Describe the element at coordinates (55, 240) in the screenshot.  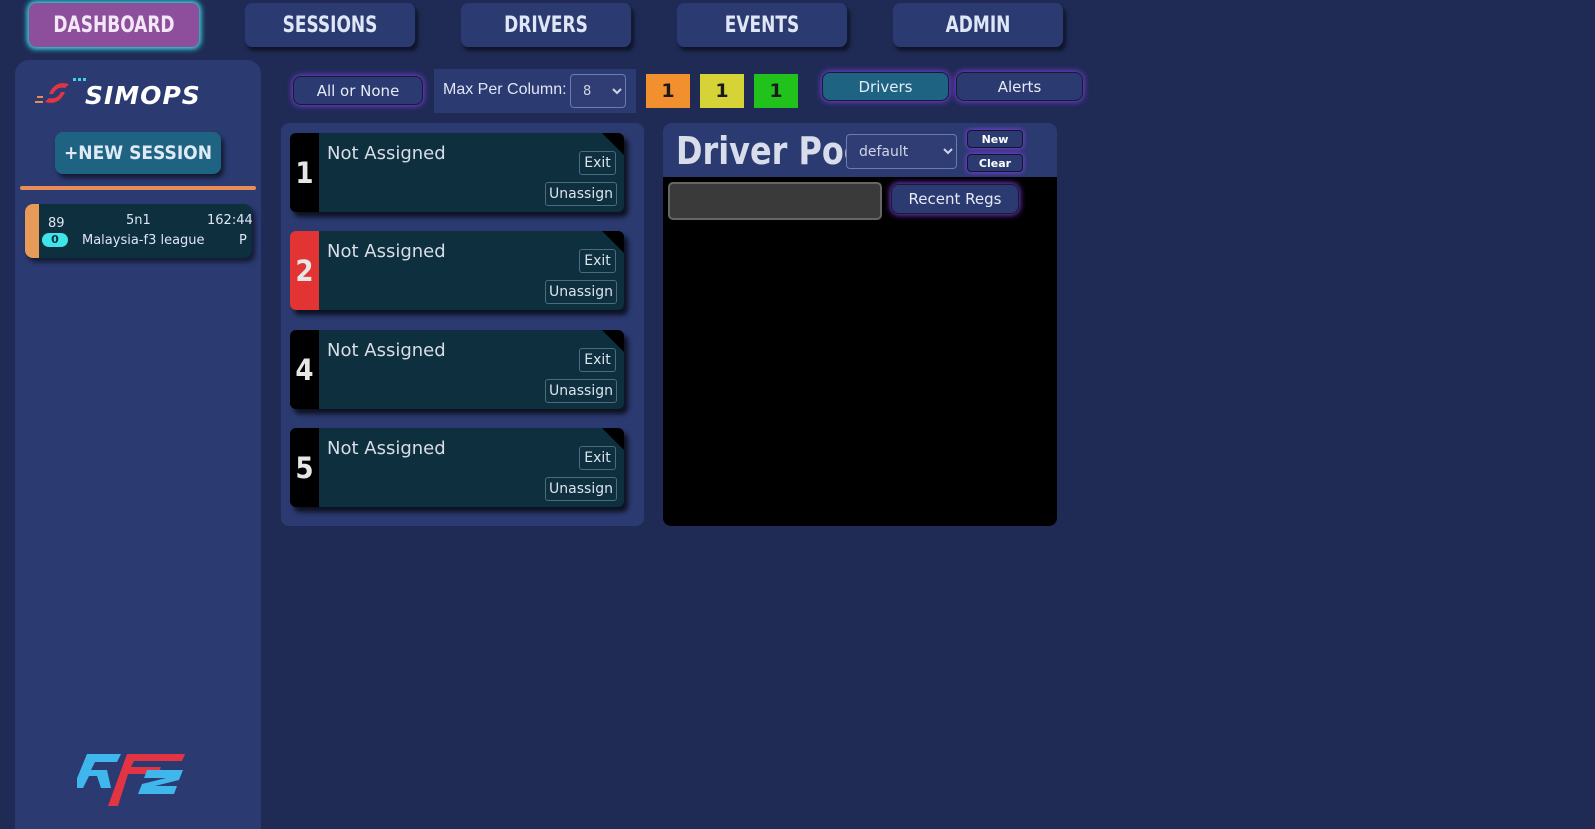
I see `session-badge: 0` at that location.